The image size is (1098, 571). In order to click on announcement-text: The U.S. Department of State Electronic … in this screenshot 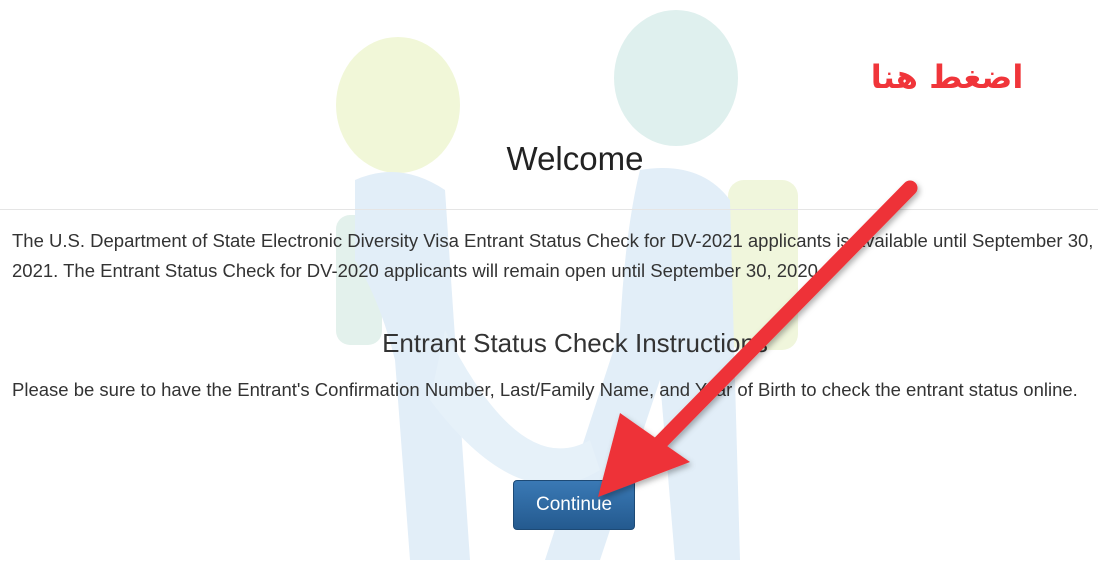, I will do `click(553, 255)`.